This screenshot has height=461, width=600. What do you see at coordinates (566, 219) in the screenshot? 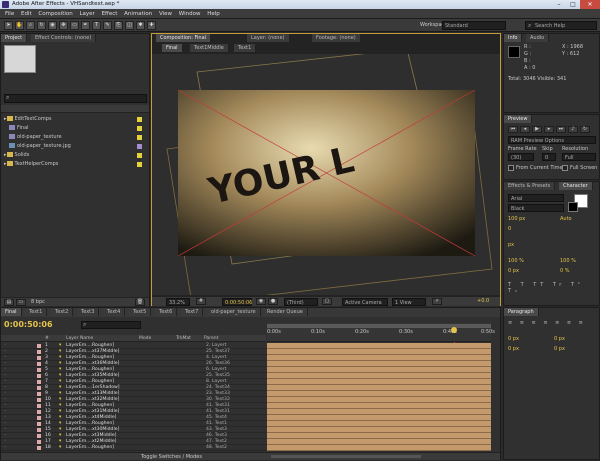
I see `leading-value: Auto` at bounding box center [566, 219].